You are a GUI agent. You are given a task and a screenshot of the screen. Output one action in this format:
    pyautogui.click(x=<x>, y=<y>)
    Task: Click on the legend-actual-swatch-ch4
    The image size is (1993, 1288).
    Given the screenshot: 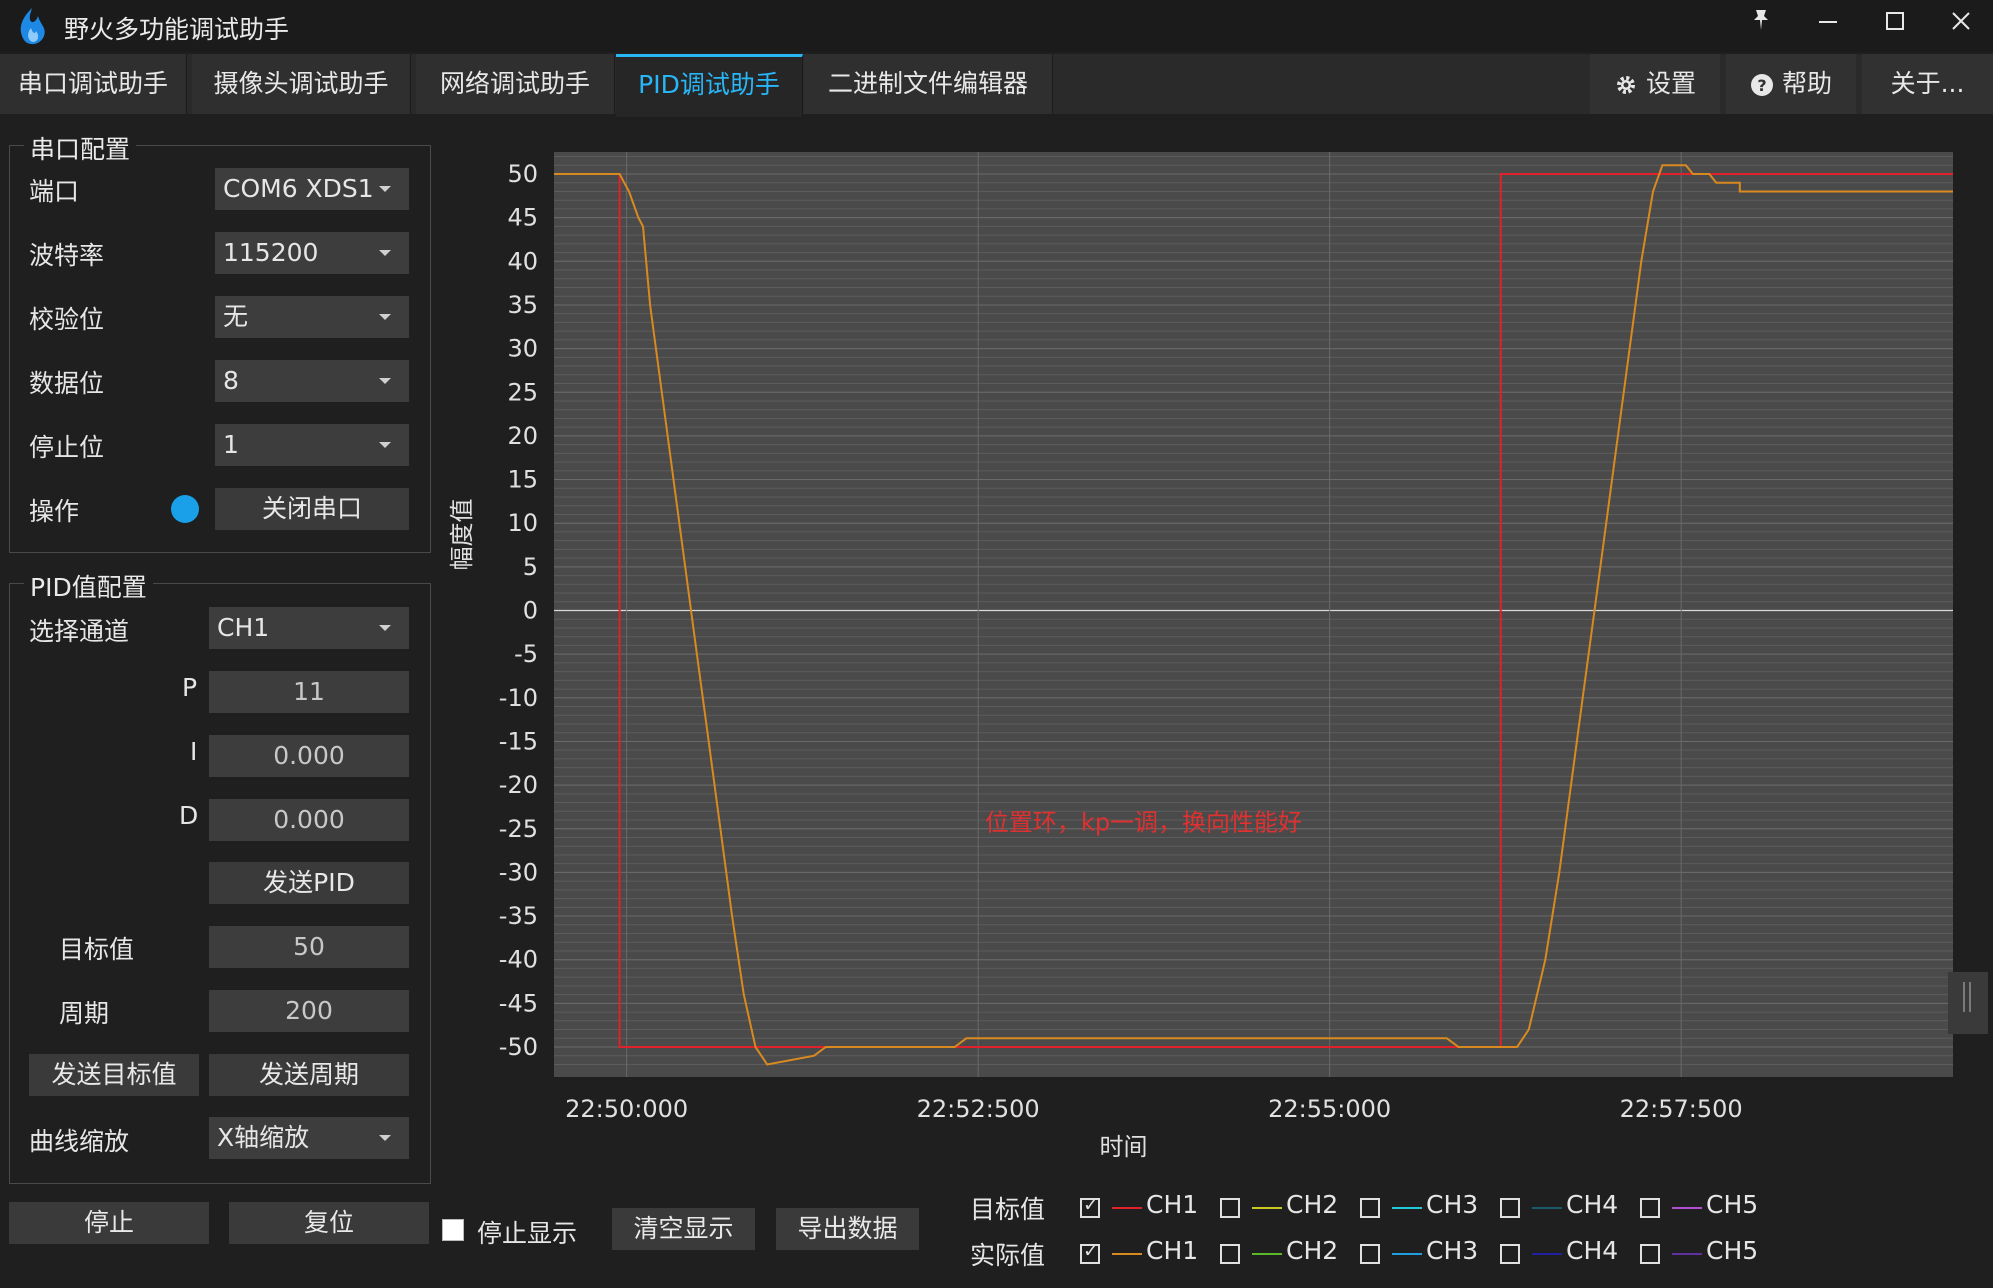 What is the action you would take?
    pyautogui.click(x=1547, y=1254)
    